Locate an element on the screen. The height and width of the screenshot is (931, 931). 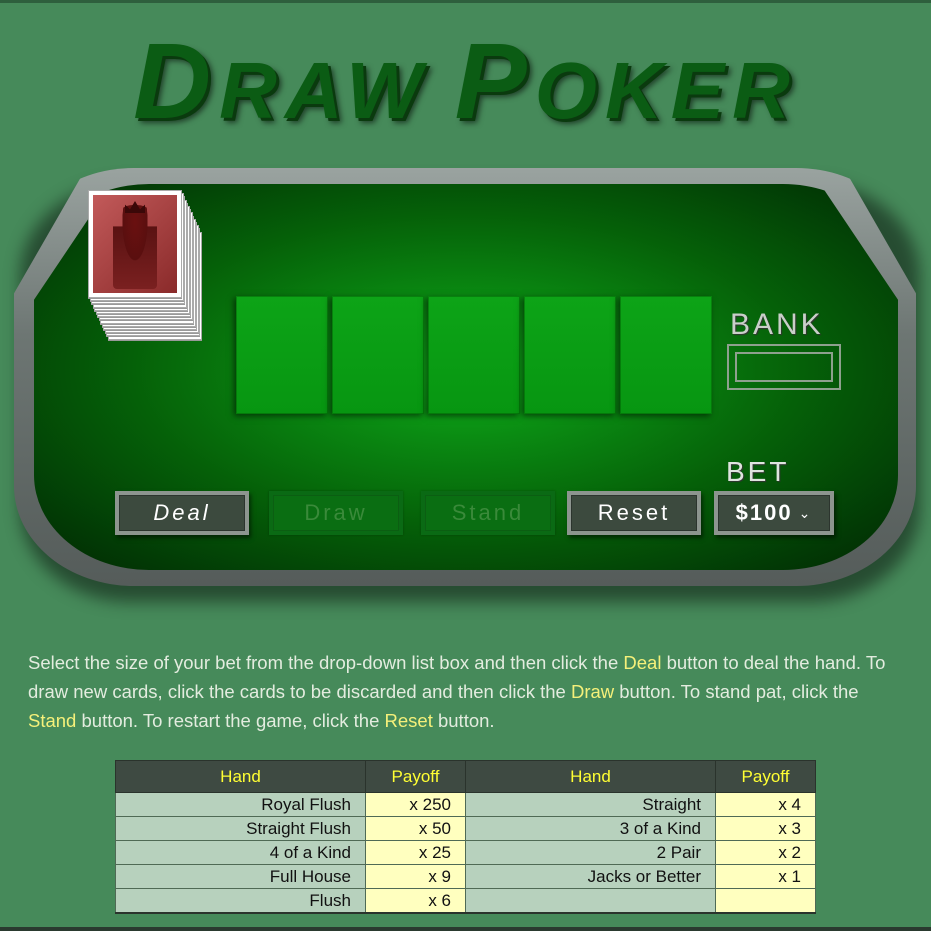
stand-button: Stand is located at coordinates (488, 513).